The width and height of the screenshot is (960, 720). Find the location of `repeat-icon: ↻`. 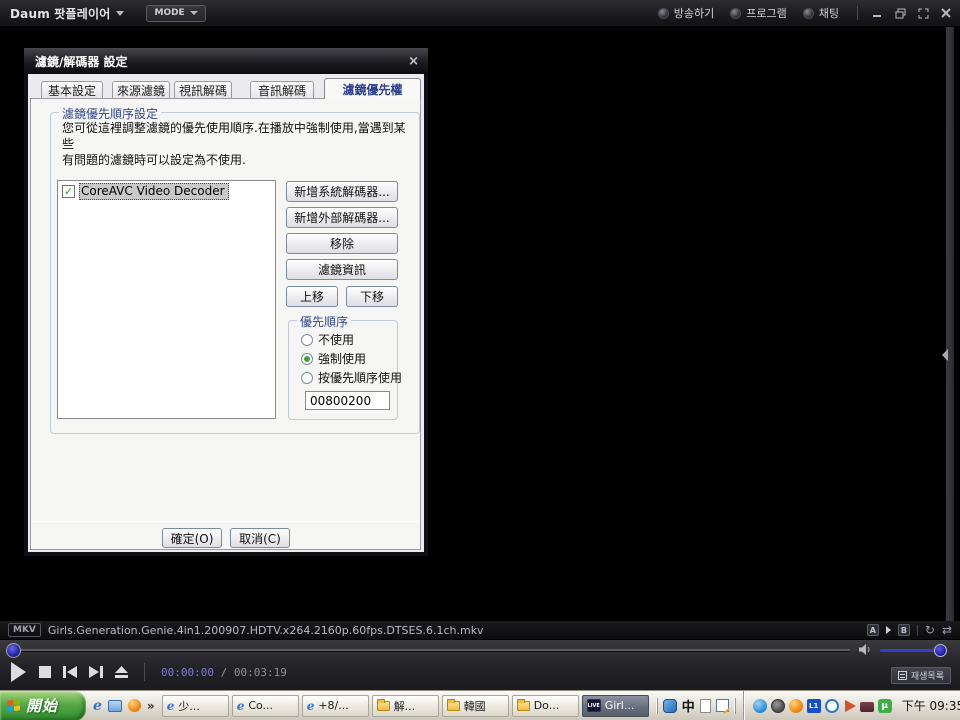

repeat-icon: ↻ is located at coordinates (930, 630).